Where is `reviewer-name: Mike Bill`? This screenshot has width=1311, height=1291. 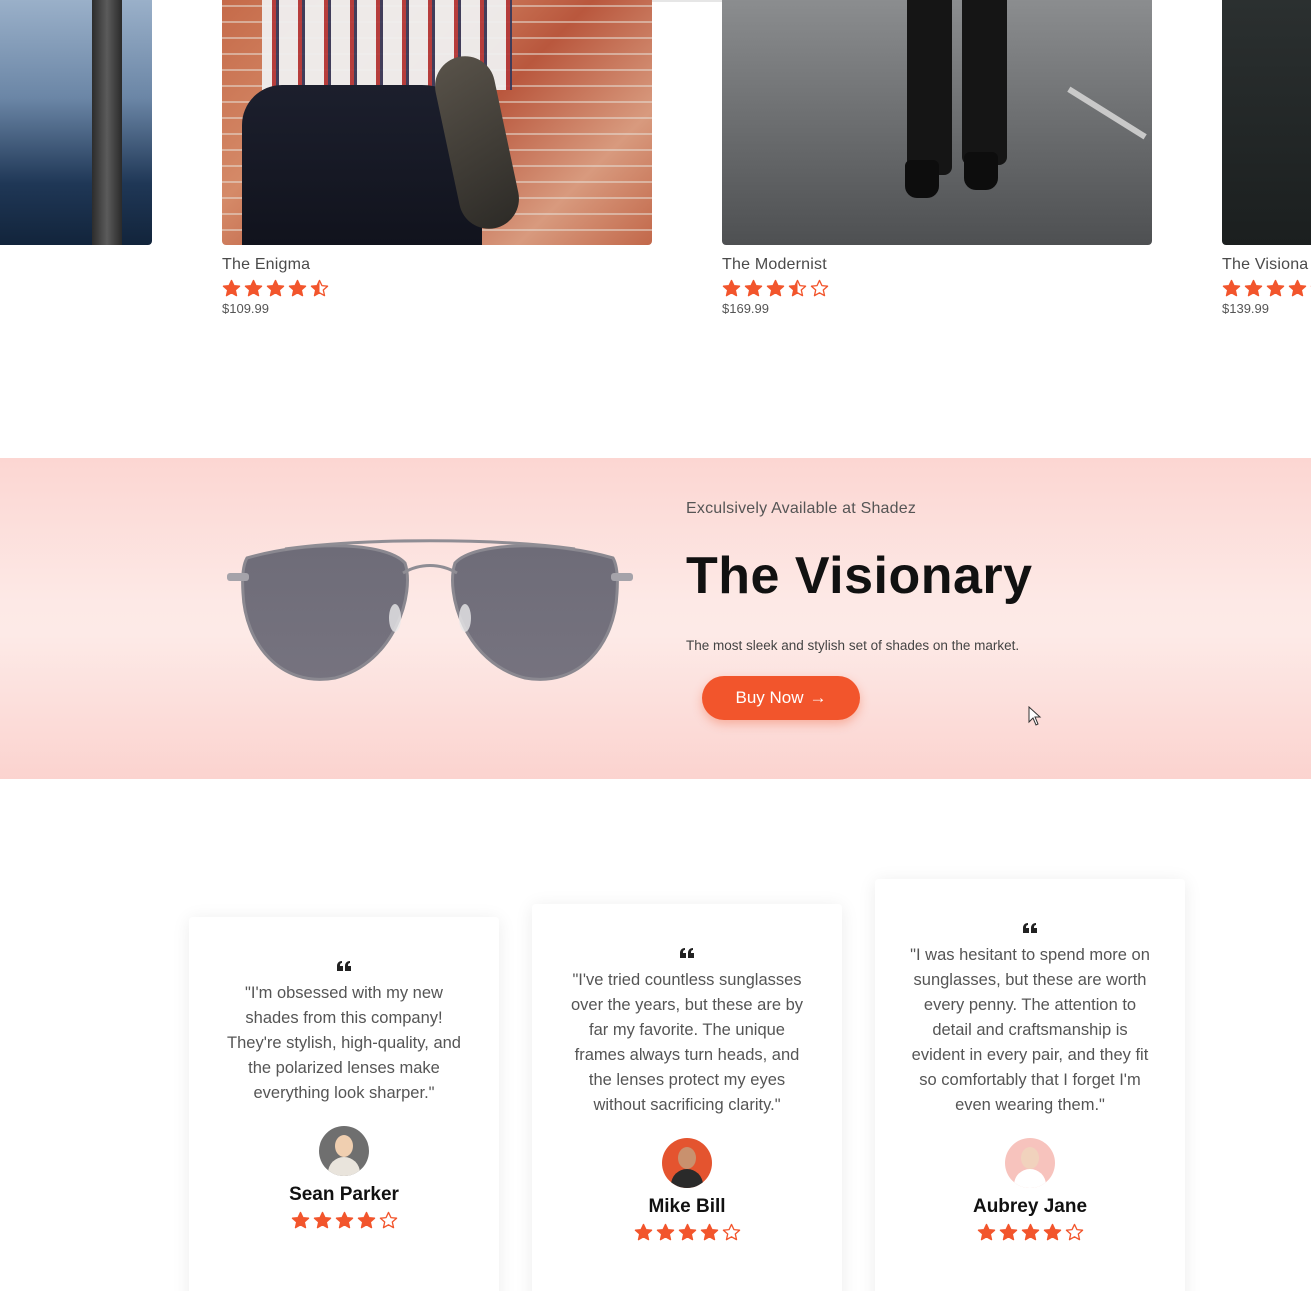 reviewer-name: Mike Bill is located at coordinates (687, 1206).